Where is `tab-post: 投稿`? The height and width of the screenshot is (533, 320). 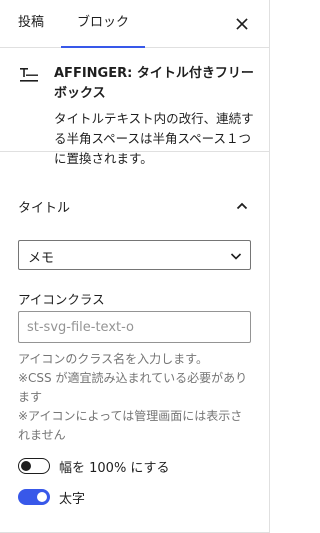 tab-post: 投稿 is located at coordinates (31, 24).